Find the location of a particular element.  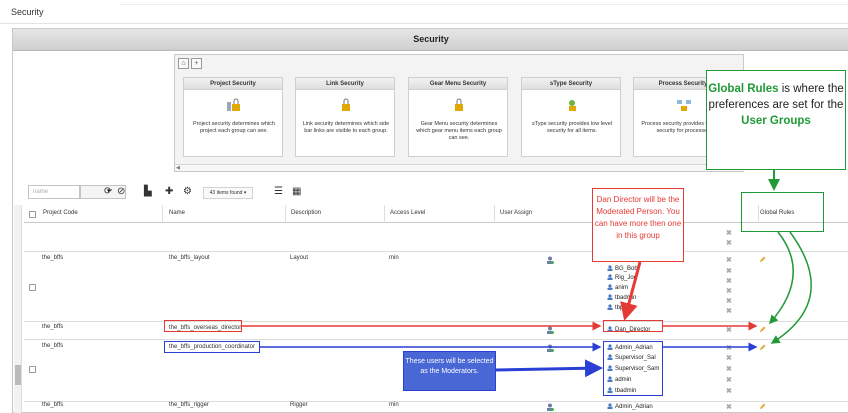

add-icon: ✚ is located at coordinates (169, 192).